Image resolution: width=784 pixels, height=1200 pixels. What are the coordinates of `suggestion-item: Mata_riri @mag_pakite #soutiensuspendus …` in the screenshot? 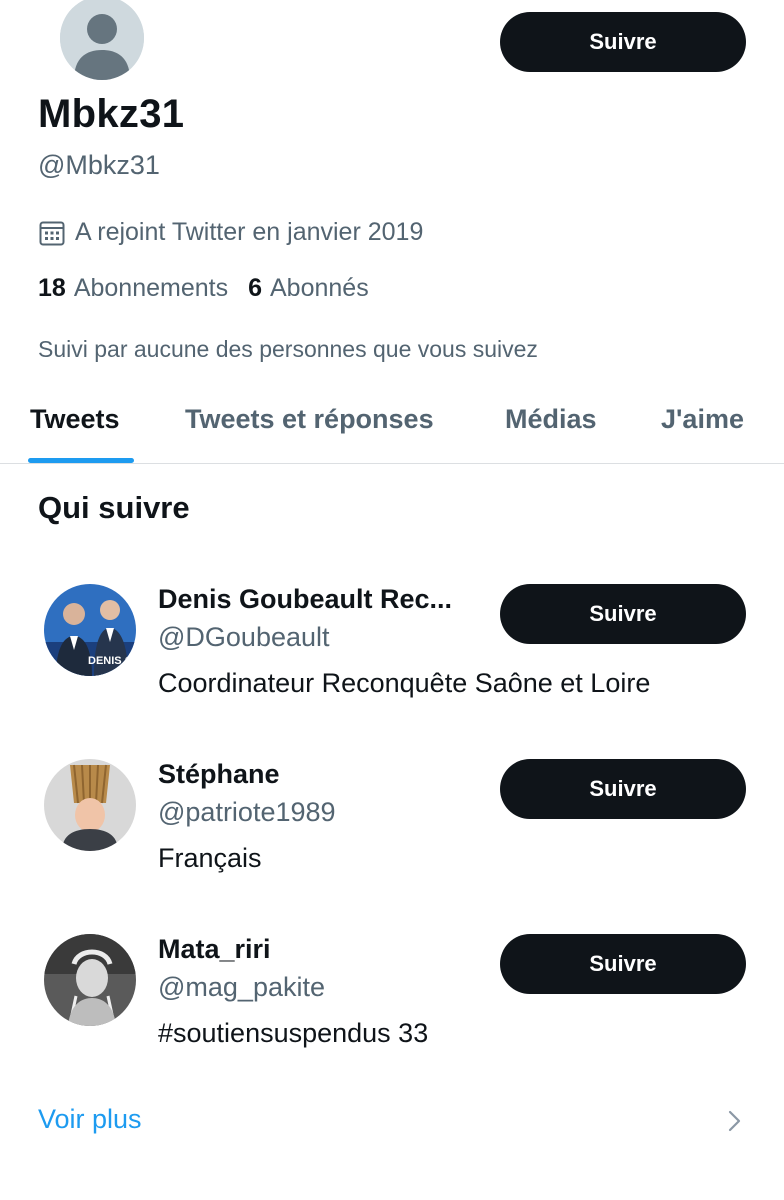 It's located at (392, 1004).